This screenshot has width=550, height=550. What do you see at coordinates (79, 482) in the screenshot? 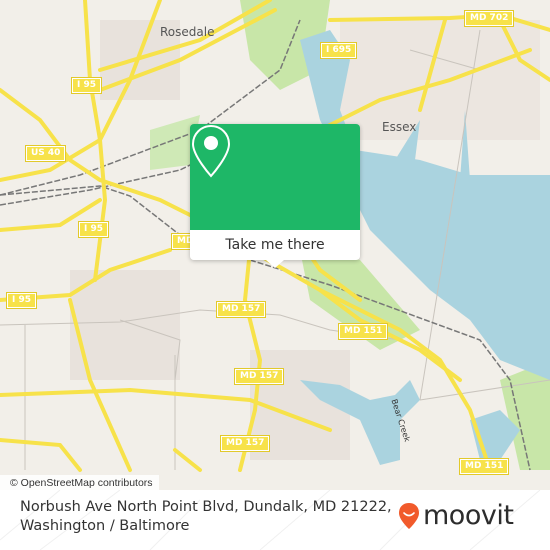
I see `map-attribution: © OpenStreetMap contributors` at bounding box center [79, 482].